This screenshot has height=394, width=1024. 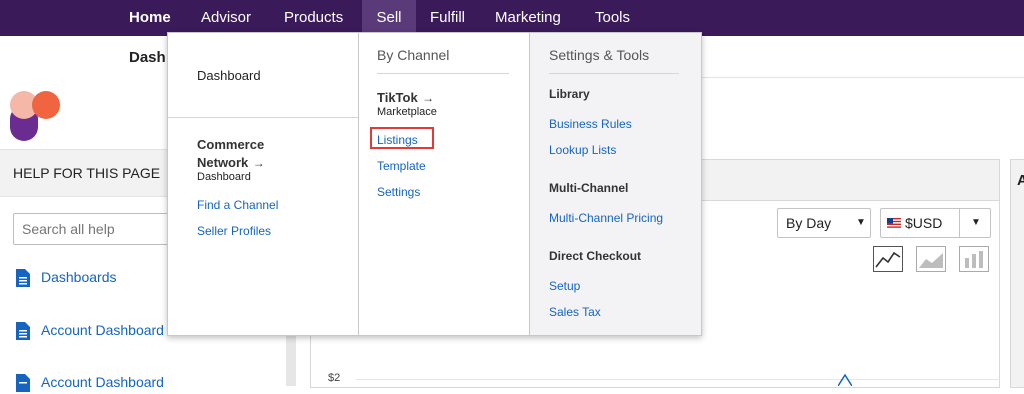 What do you see at coordinates (35, 116) in the screenshot?
I see `brand-logo` at bounding box center [35, 116].